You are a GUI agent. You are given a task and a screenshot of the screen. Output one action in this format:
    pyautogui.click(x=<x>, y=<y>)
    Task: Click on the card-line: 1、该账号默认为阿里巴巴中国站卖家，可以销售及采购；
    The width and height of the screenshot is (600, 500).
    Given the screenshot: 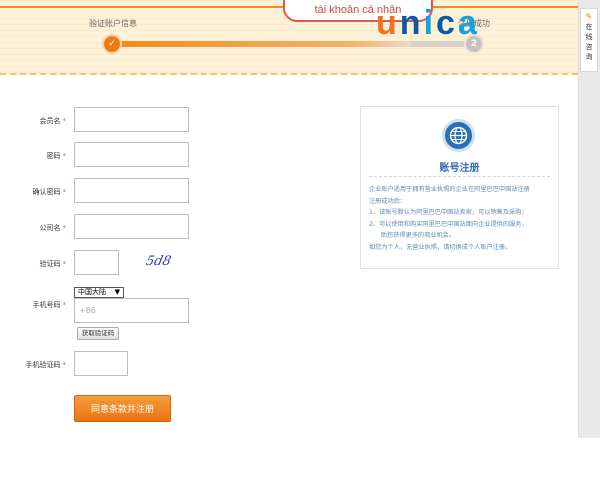 What is the action you would take?
    pyautogui.click(x=448, y=212)
    